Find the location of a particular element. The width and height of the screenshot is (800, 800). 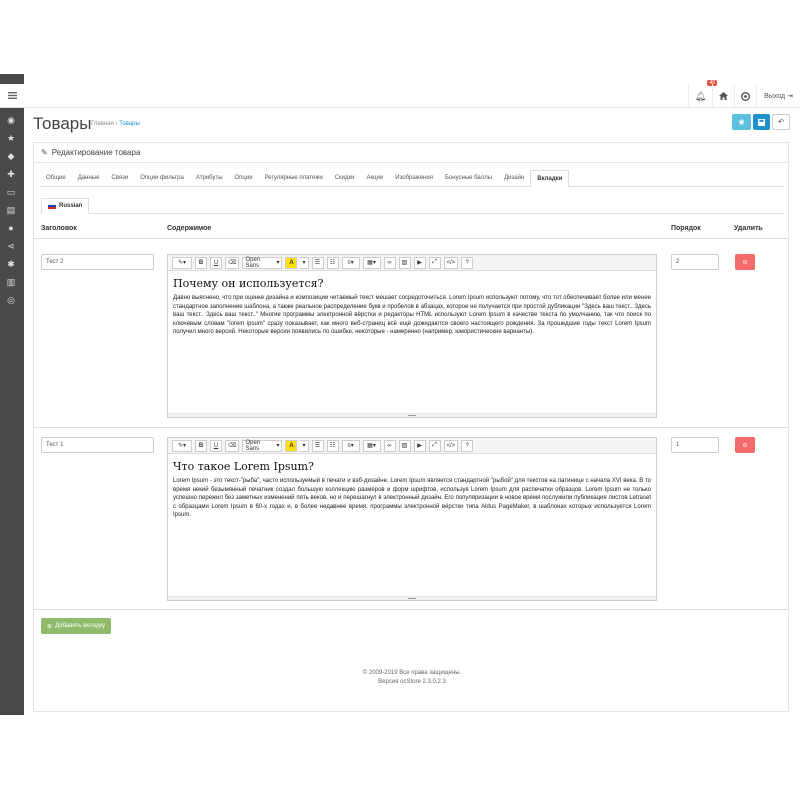

font-select-label: Open Sans is located at coordinates (253, 445).